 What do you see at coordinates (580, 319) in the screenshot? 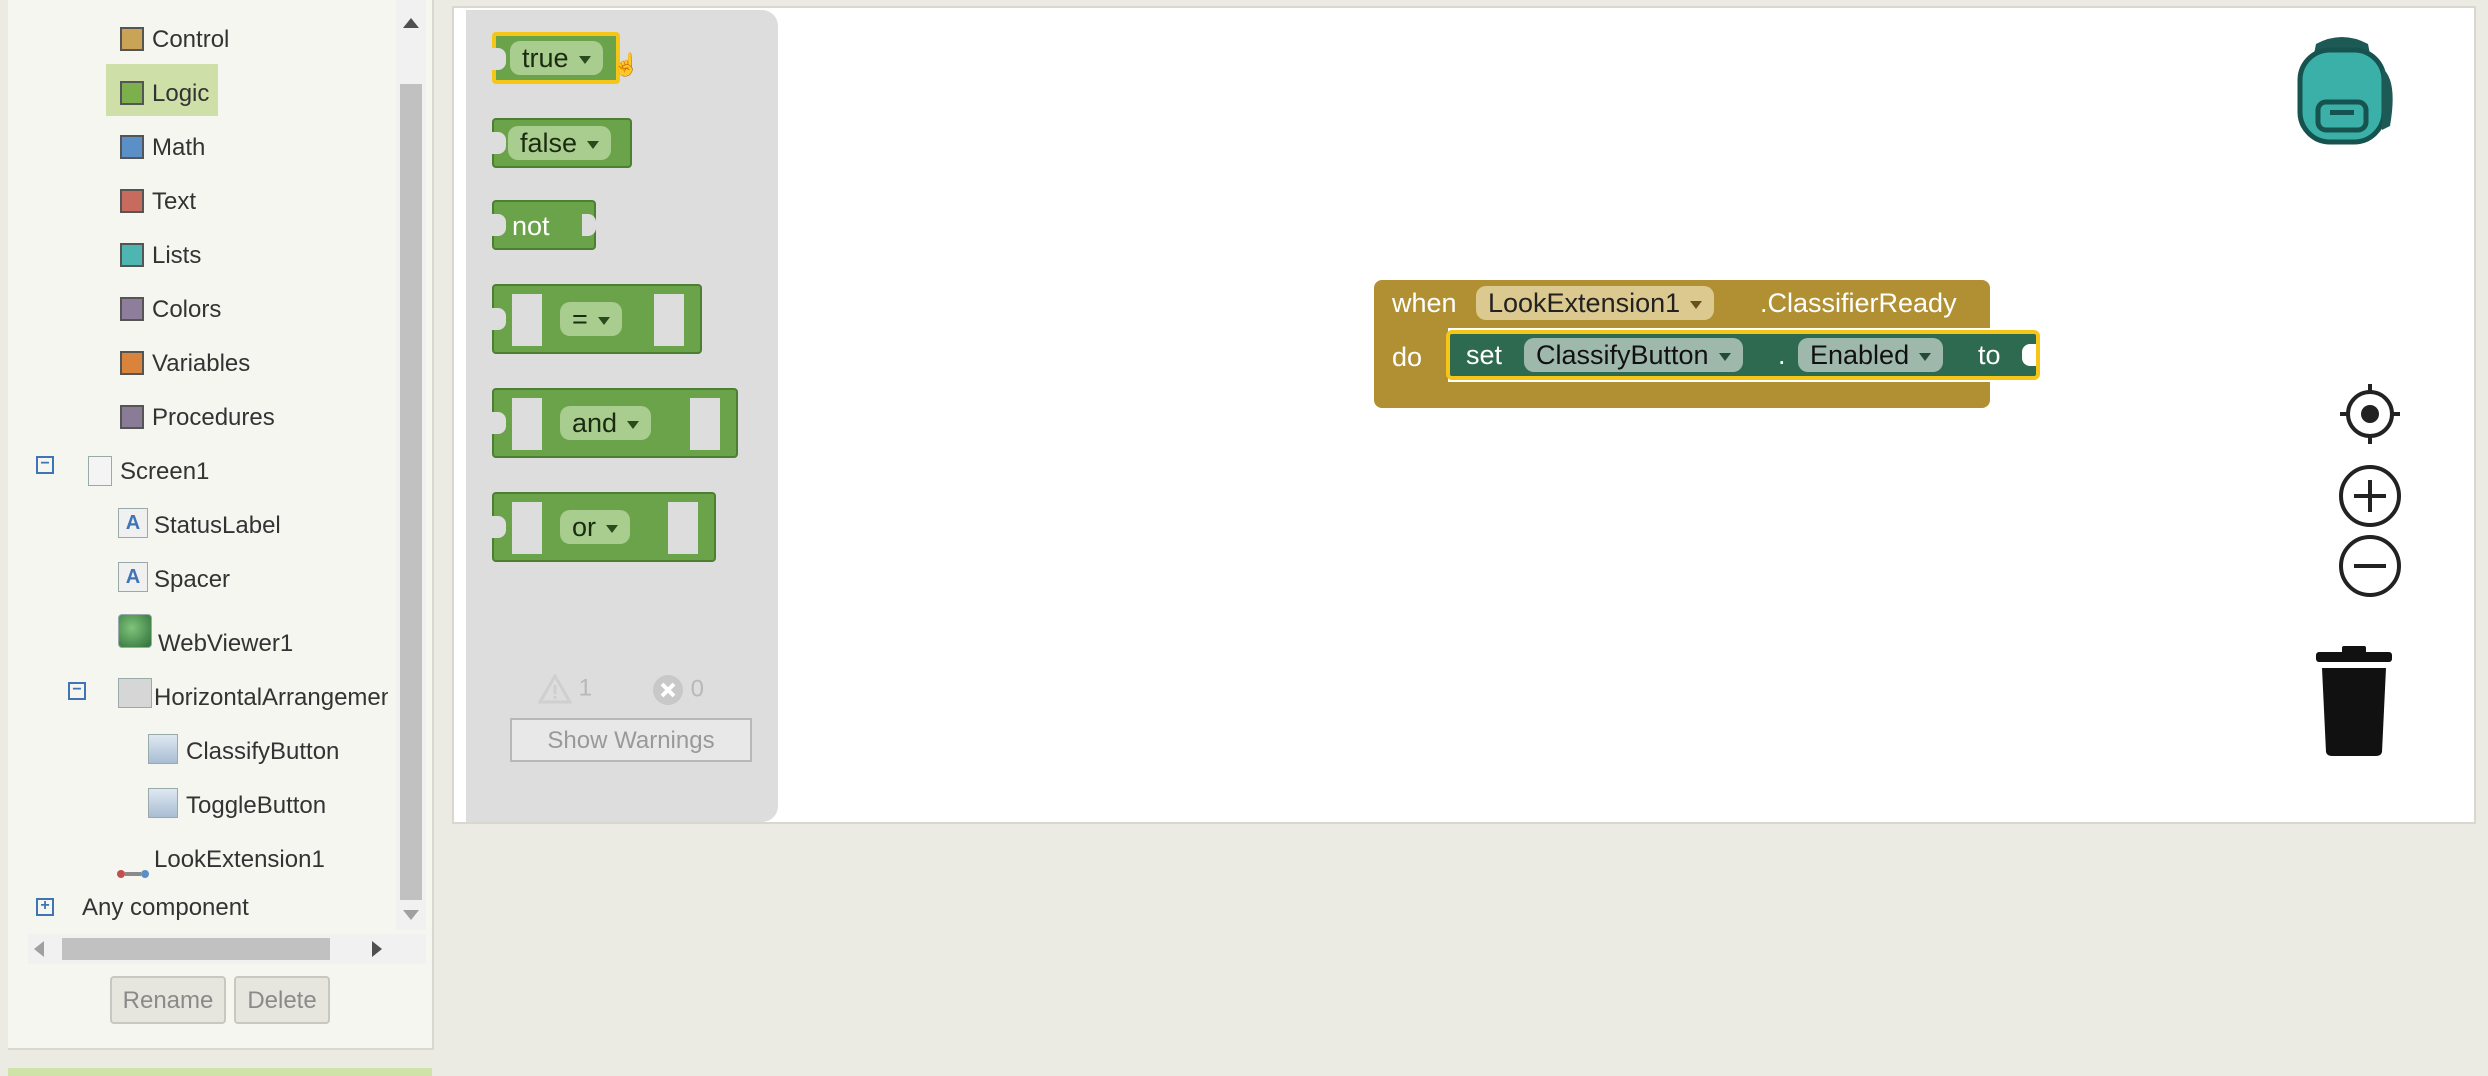
I see `equals-text: =` at bounding box center [580, 319].